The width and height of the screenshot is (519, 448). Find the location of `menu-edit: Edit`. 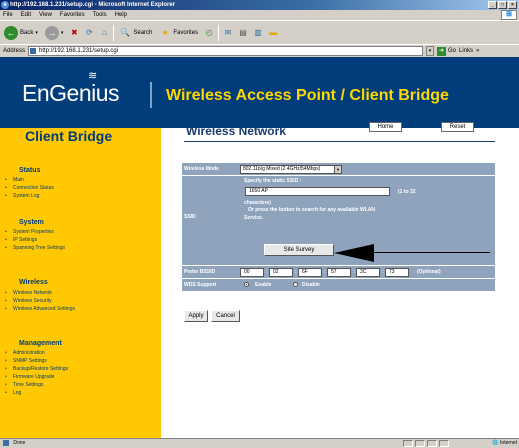

menu-edit: Edit is located at coordinates (26, 15).